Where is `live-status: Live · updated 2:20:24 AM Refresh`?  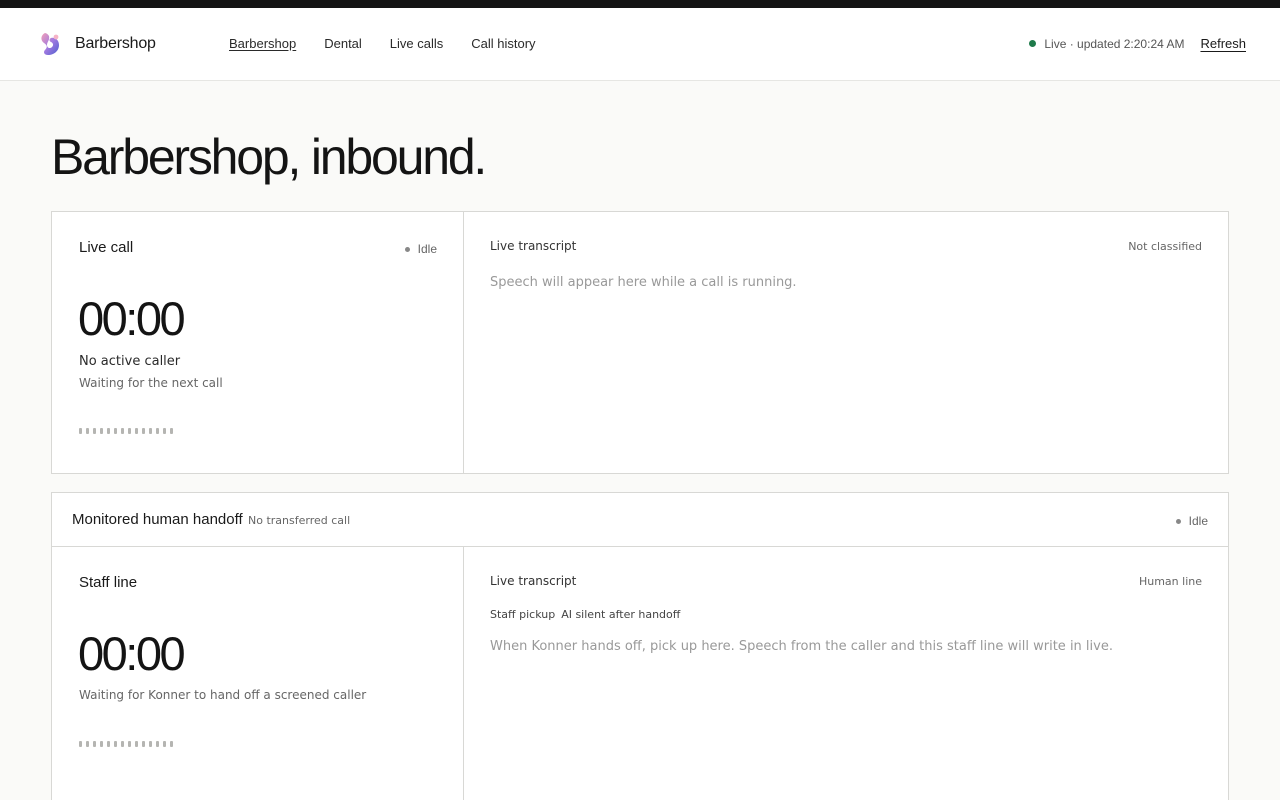 live-status: Live · updated 2:20:24 AM Refresh is located at coordinates (1137, 43).